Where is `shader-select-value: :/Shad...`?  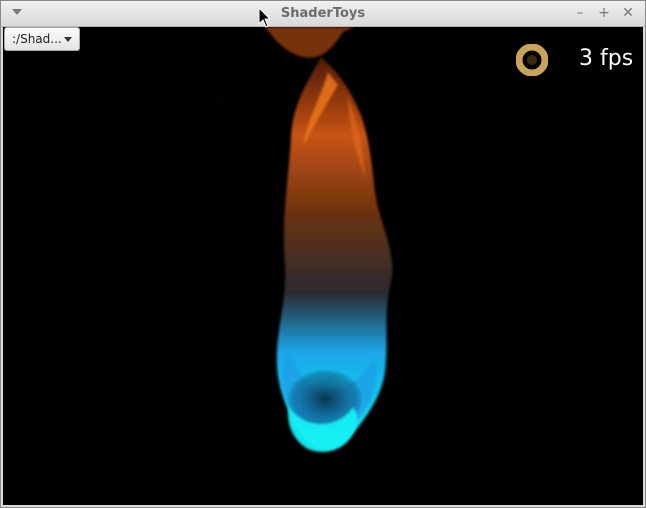 shader-select-value: :/Shad... is located at coordinates (37, 39).